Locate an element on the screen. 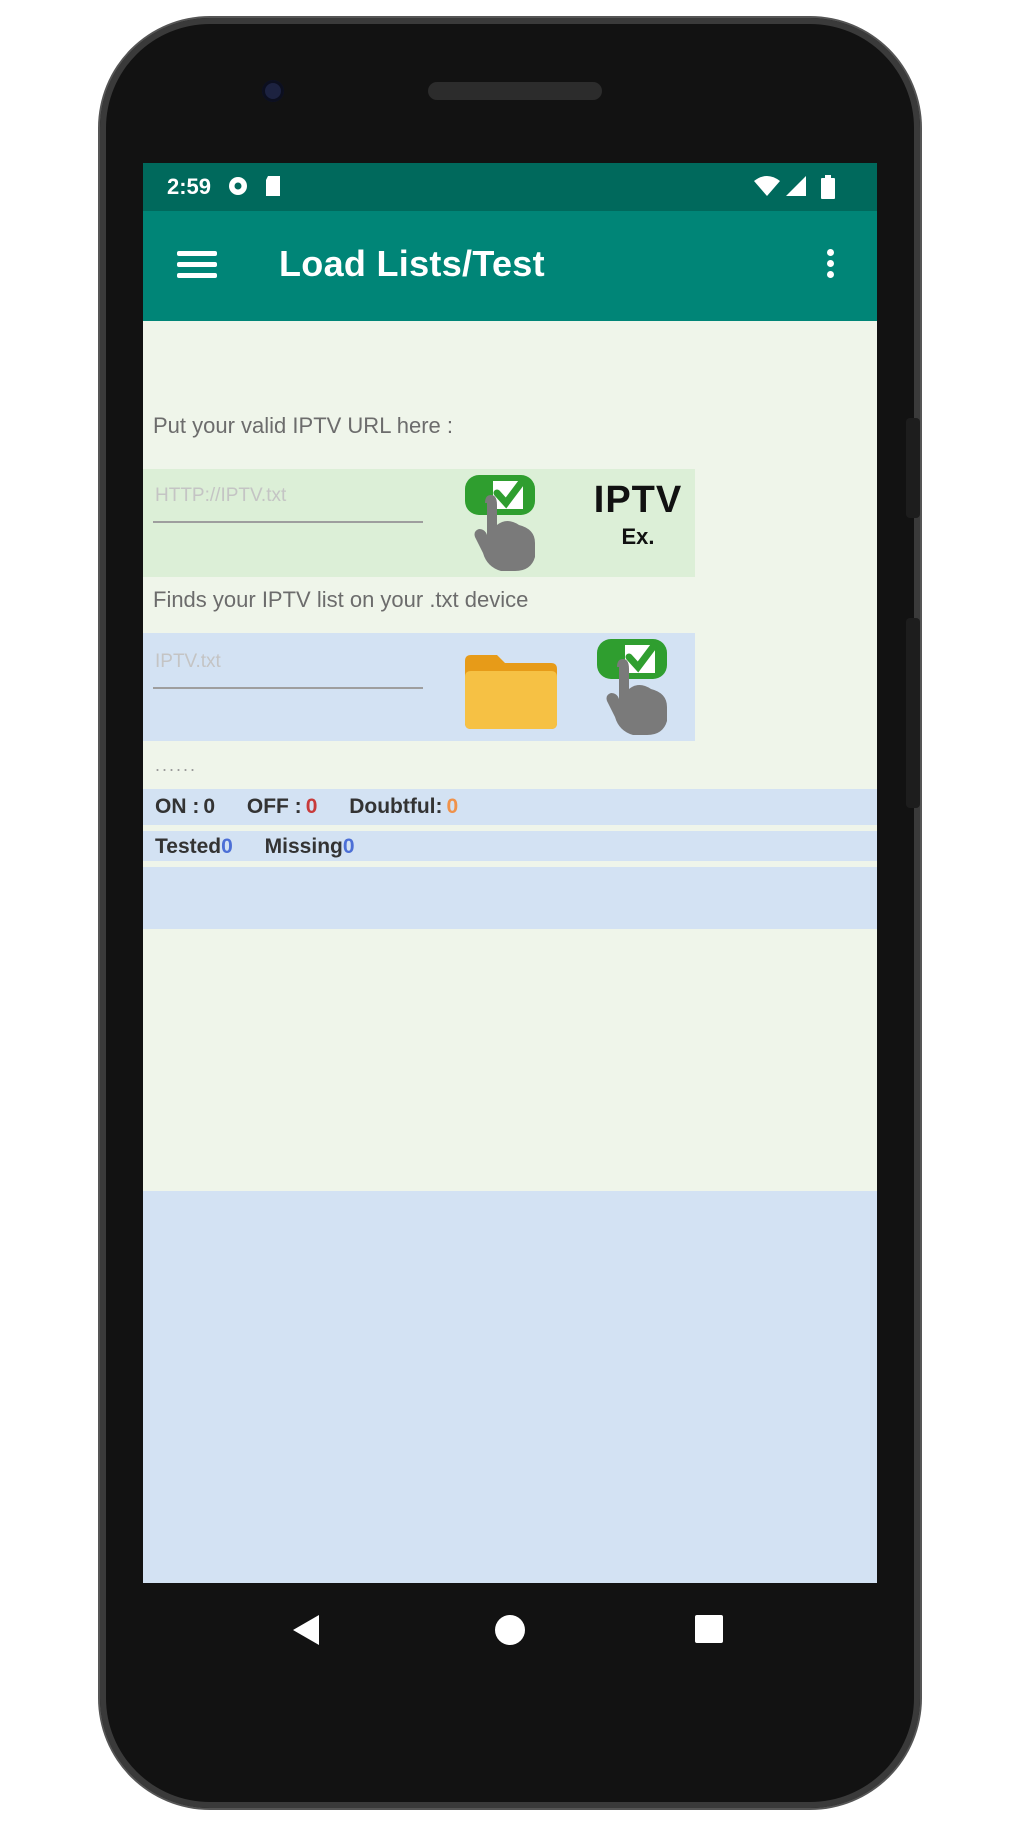 The image size is (1020, 1841). url-input-panel: HTTP://IPTV.txt IPTV Ex. is located at coordinates (419, 523).